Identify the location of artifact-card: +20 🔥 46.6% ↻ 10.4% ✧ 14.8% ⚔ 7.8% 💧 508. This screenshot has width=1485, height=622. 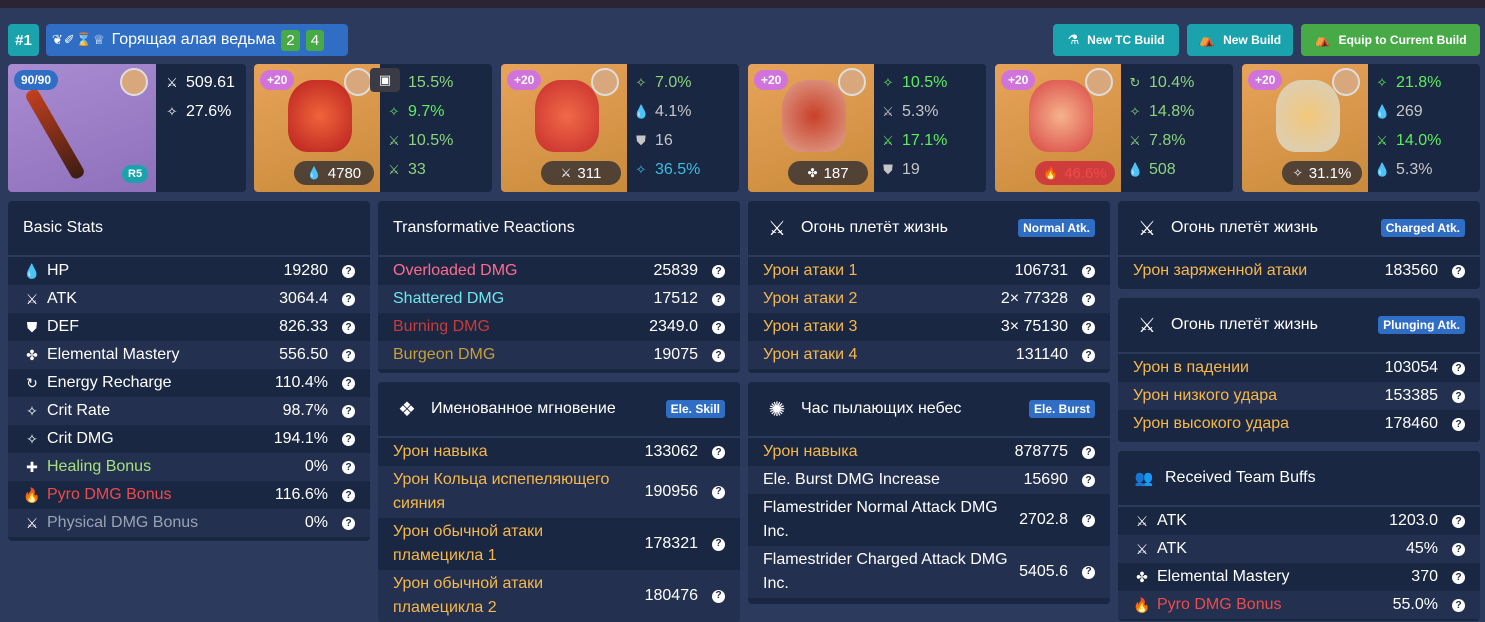
(1114, 128).